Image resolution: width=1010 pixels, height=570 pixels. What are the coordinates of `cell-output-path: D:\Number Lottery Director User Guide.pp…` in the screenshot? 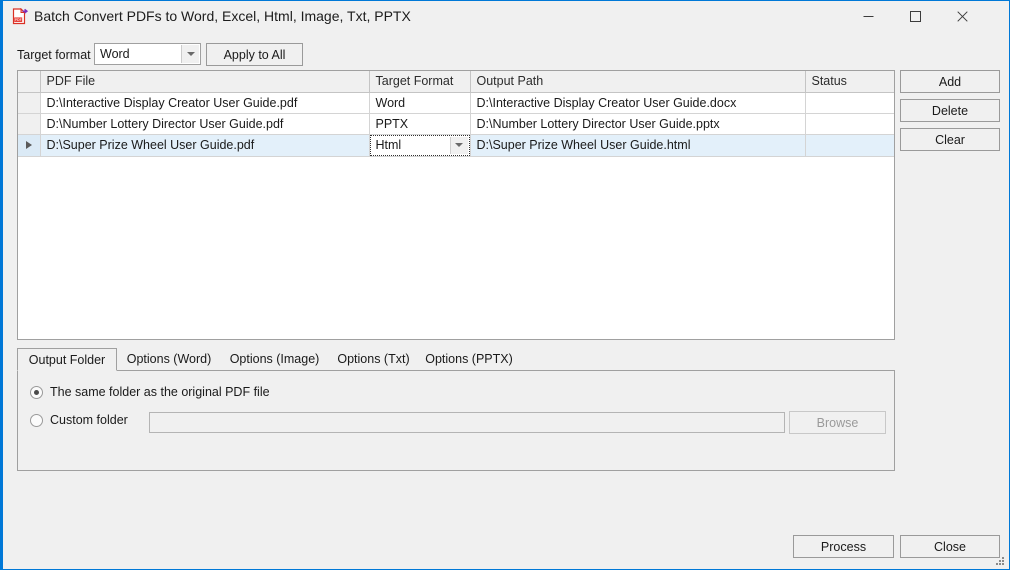 It's located at (638, 124).